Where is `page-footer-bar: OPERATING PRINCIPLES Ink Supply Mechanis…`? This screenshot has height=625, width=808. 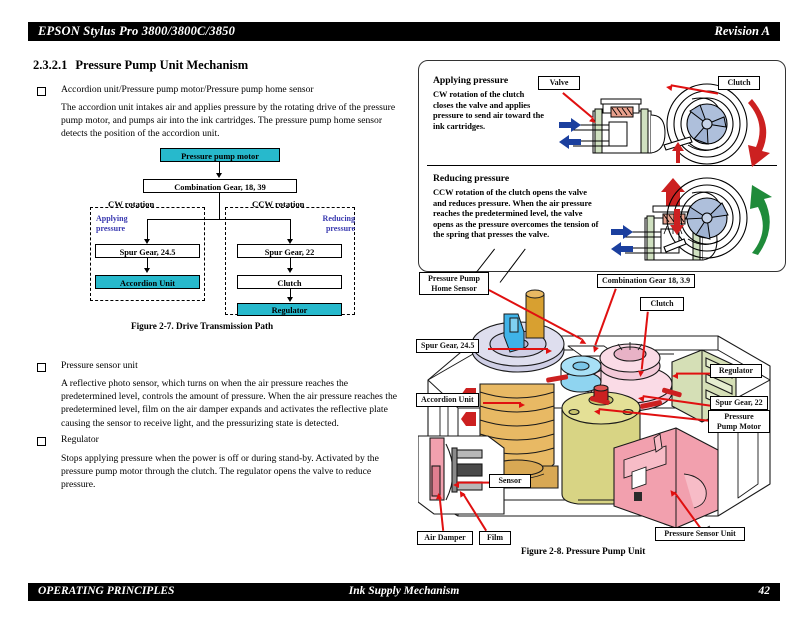 page-footer-bar: OPERATING PRINCIPLES Ink Supply Mechanis… is located at coordinates (404, 592).